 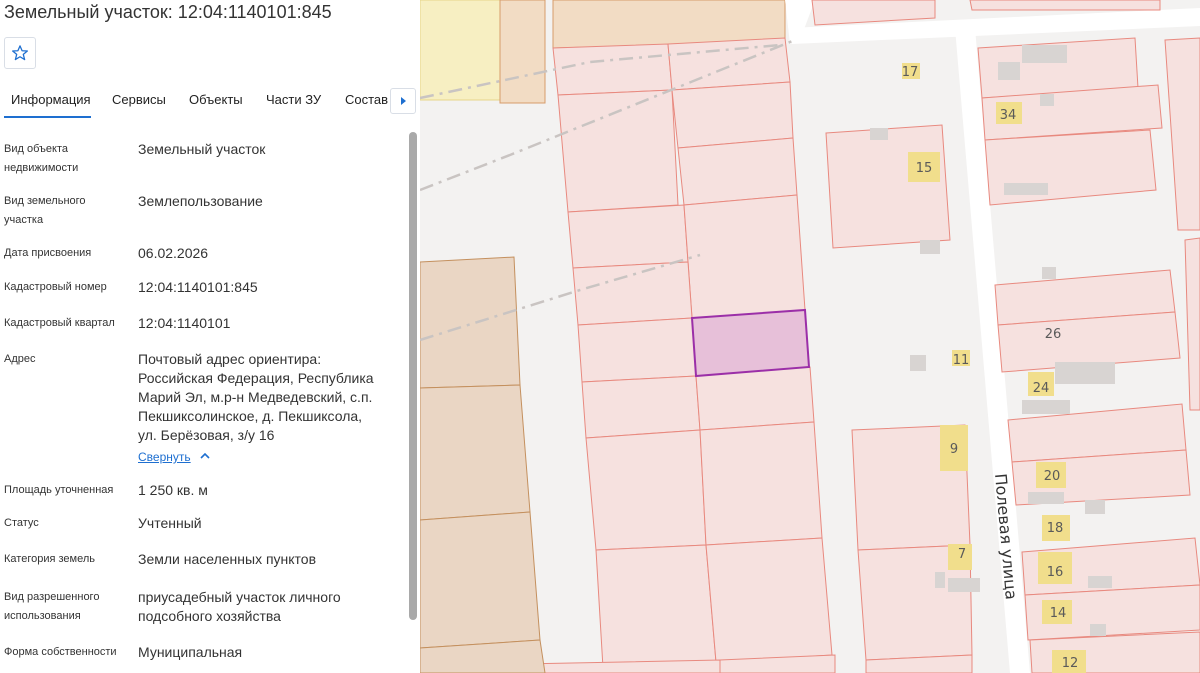 What do you see at coordinates (202, 149) in the screenshot?
I see `object-type-value: Земельный участок` at bounding box center [202, 149].